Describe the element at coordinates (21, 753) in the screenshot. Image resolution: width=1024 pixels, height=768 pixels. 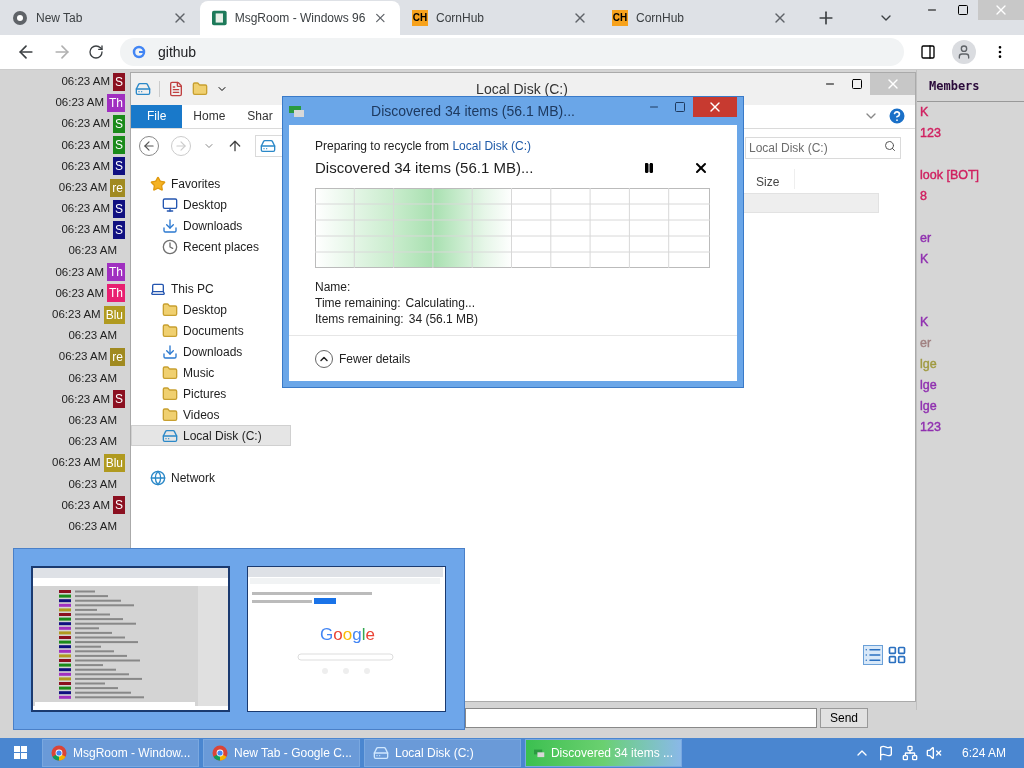
I see `windows-logo-icon` at that location.